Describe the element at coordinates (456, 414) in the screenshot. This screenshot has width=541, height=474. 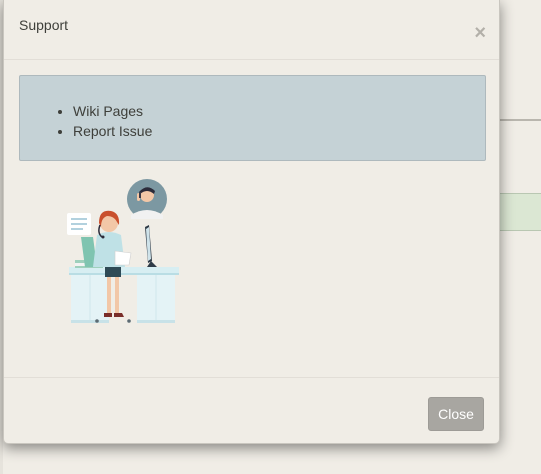
I see `close-button: Close` at that location.